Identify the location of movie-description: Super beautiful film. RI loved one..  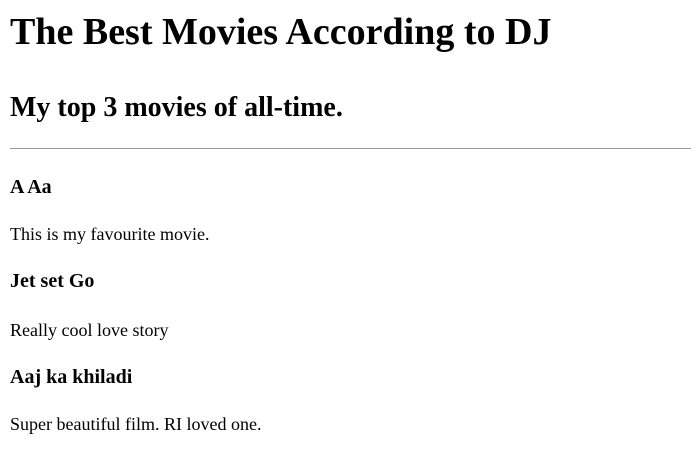
(136, 424).